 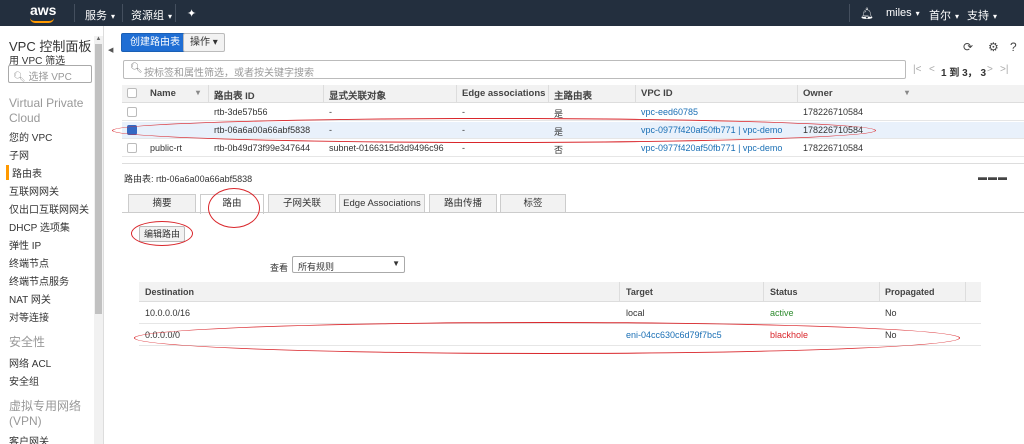 What do you see at coordinates (24, 172) in the screenshot?
I see `sidebar-item-route-tables: 路由表` at bounding box center [24, 172].